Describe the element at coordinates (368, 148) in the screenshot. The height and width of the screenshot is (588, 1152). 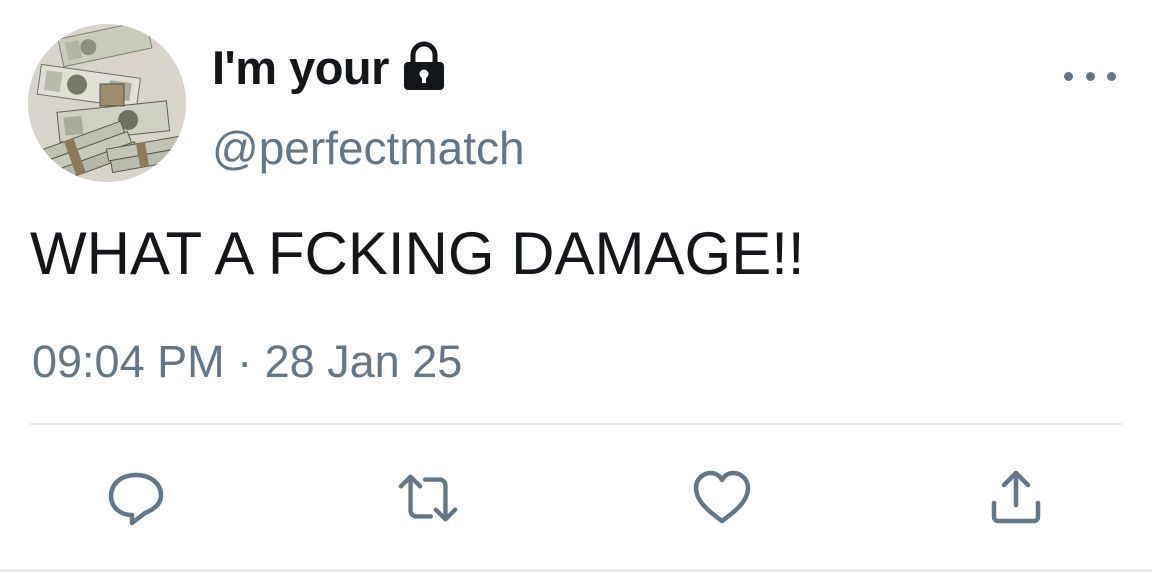
I see `user-handle: @perfectmatch` at that location.